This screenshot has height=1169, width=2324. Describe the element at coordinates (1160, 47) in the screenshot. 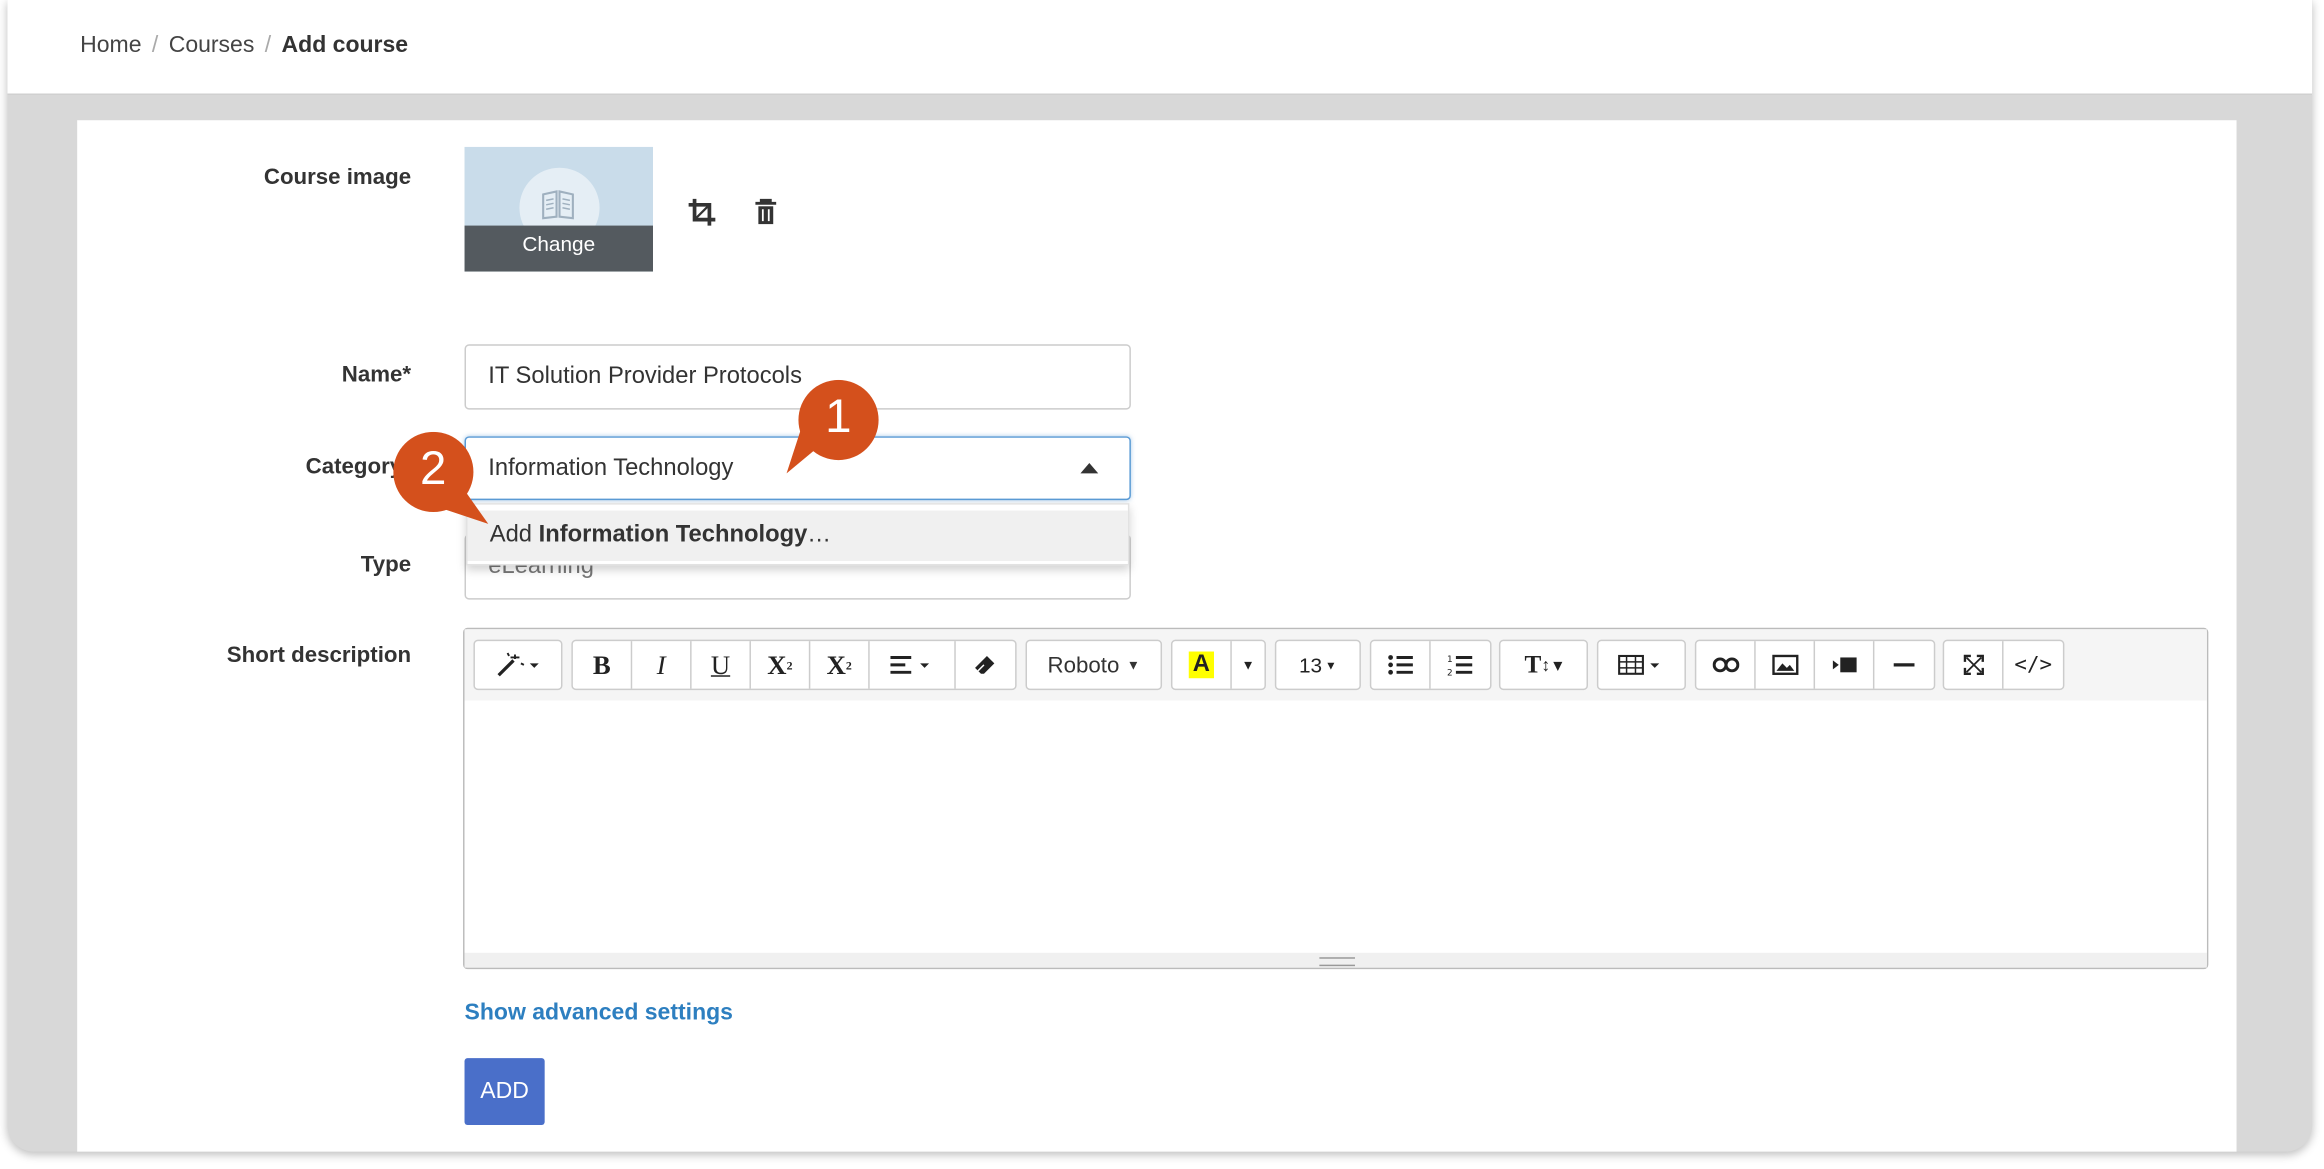

I see `top-bar: Home / Courses / Add course` at that location.